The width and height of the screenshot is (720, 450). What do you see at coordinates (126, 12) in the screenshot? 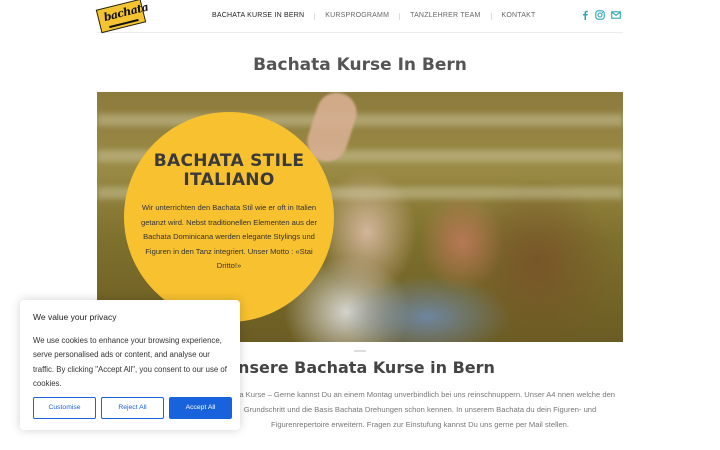
I see `logo-text: bachata` at bounding box center [126, 12].